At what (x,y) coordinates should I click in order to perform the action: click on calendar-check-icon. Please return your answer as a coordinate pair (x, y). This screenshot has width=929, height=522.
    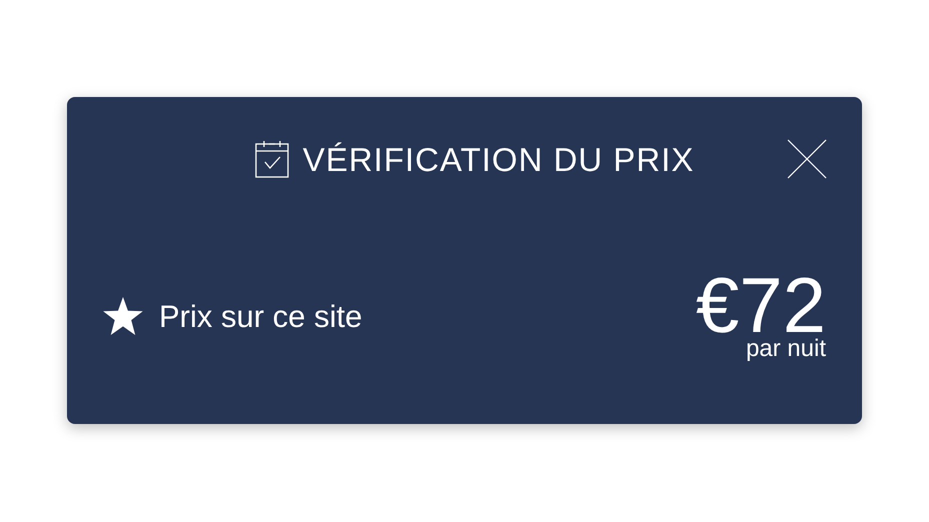
    Looking at the image, I should click on (271, 159).